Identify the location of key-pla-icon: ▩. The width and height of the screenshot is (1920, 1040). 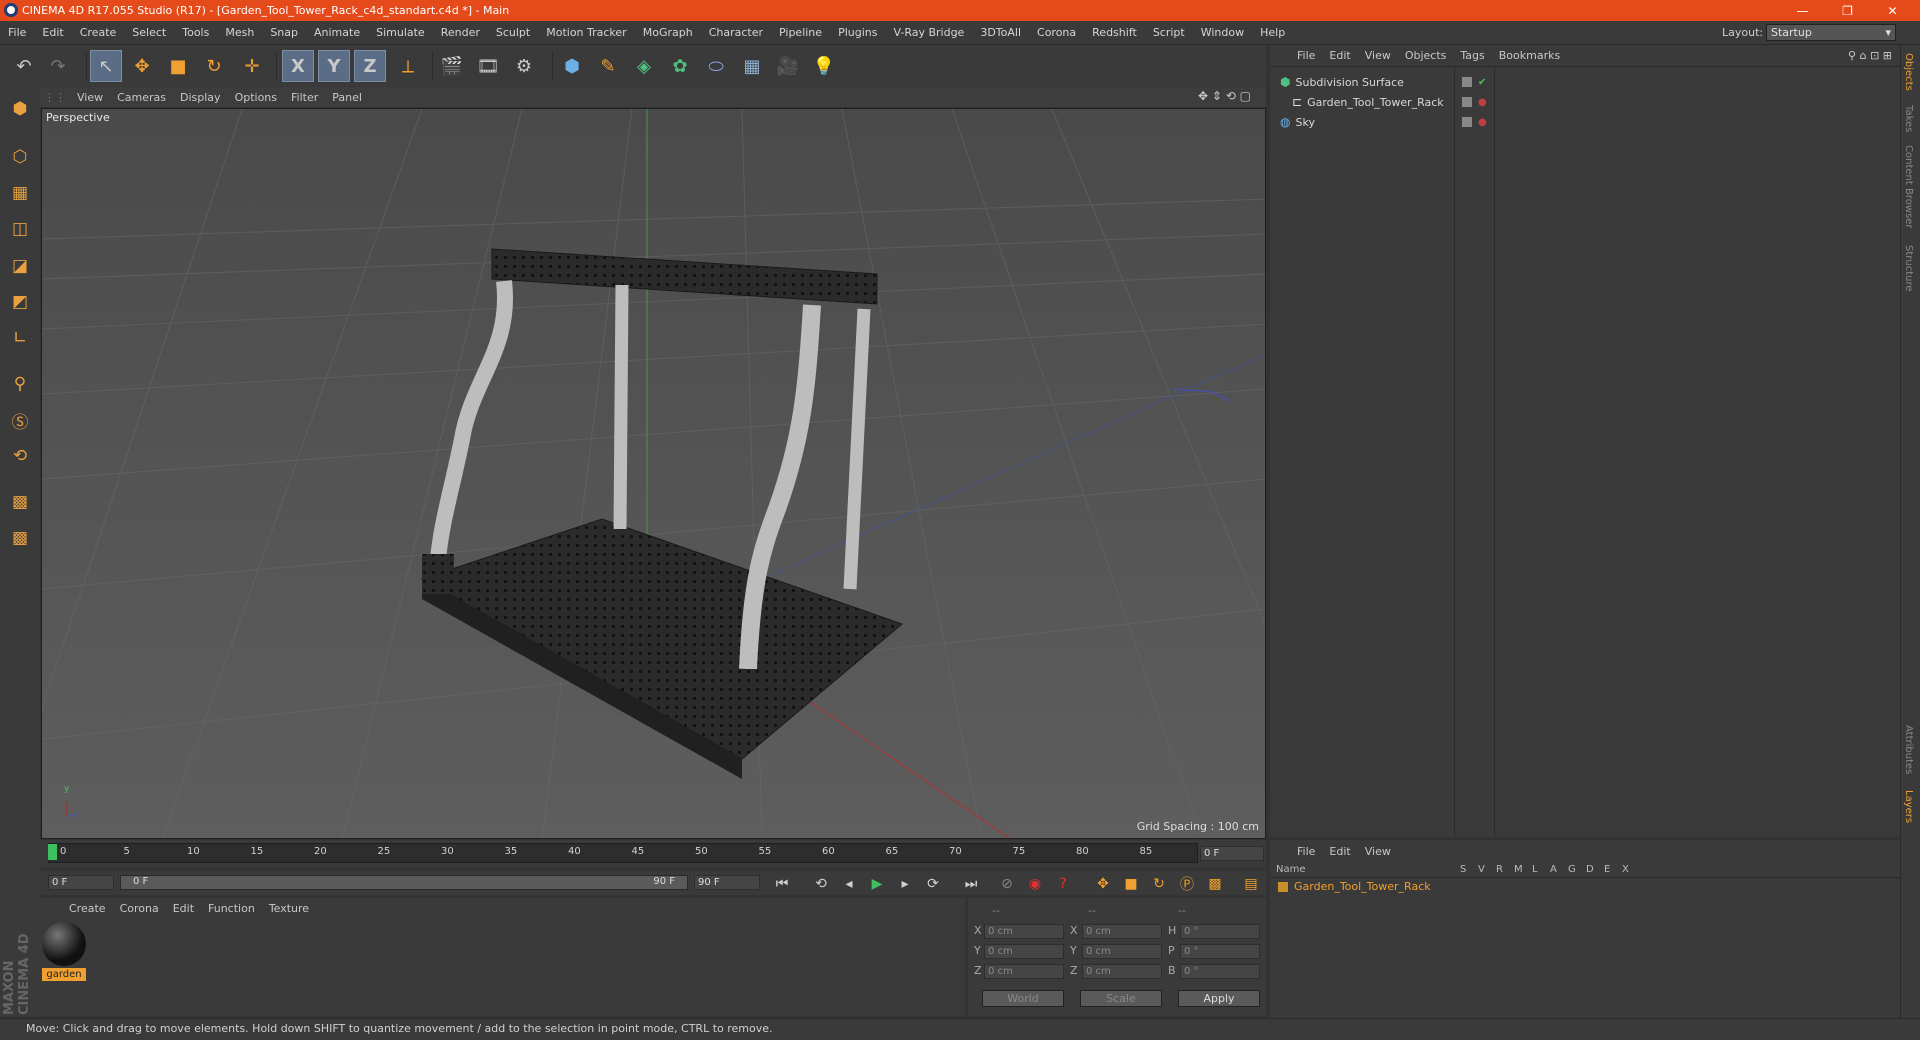
(1215, 884).